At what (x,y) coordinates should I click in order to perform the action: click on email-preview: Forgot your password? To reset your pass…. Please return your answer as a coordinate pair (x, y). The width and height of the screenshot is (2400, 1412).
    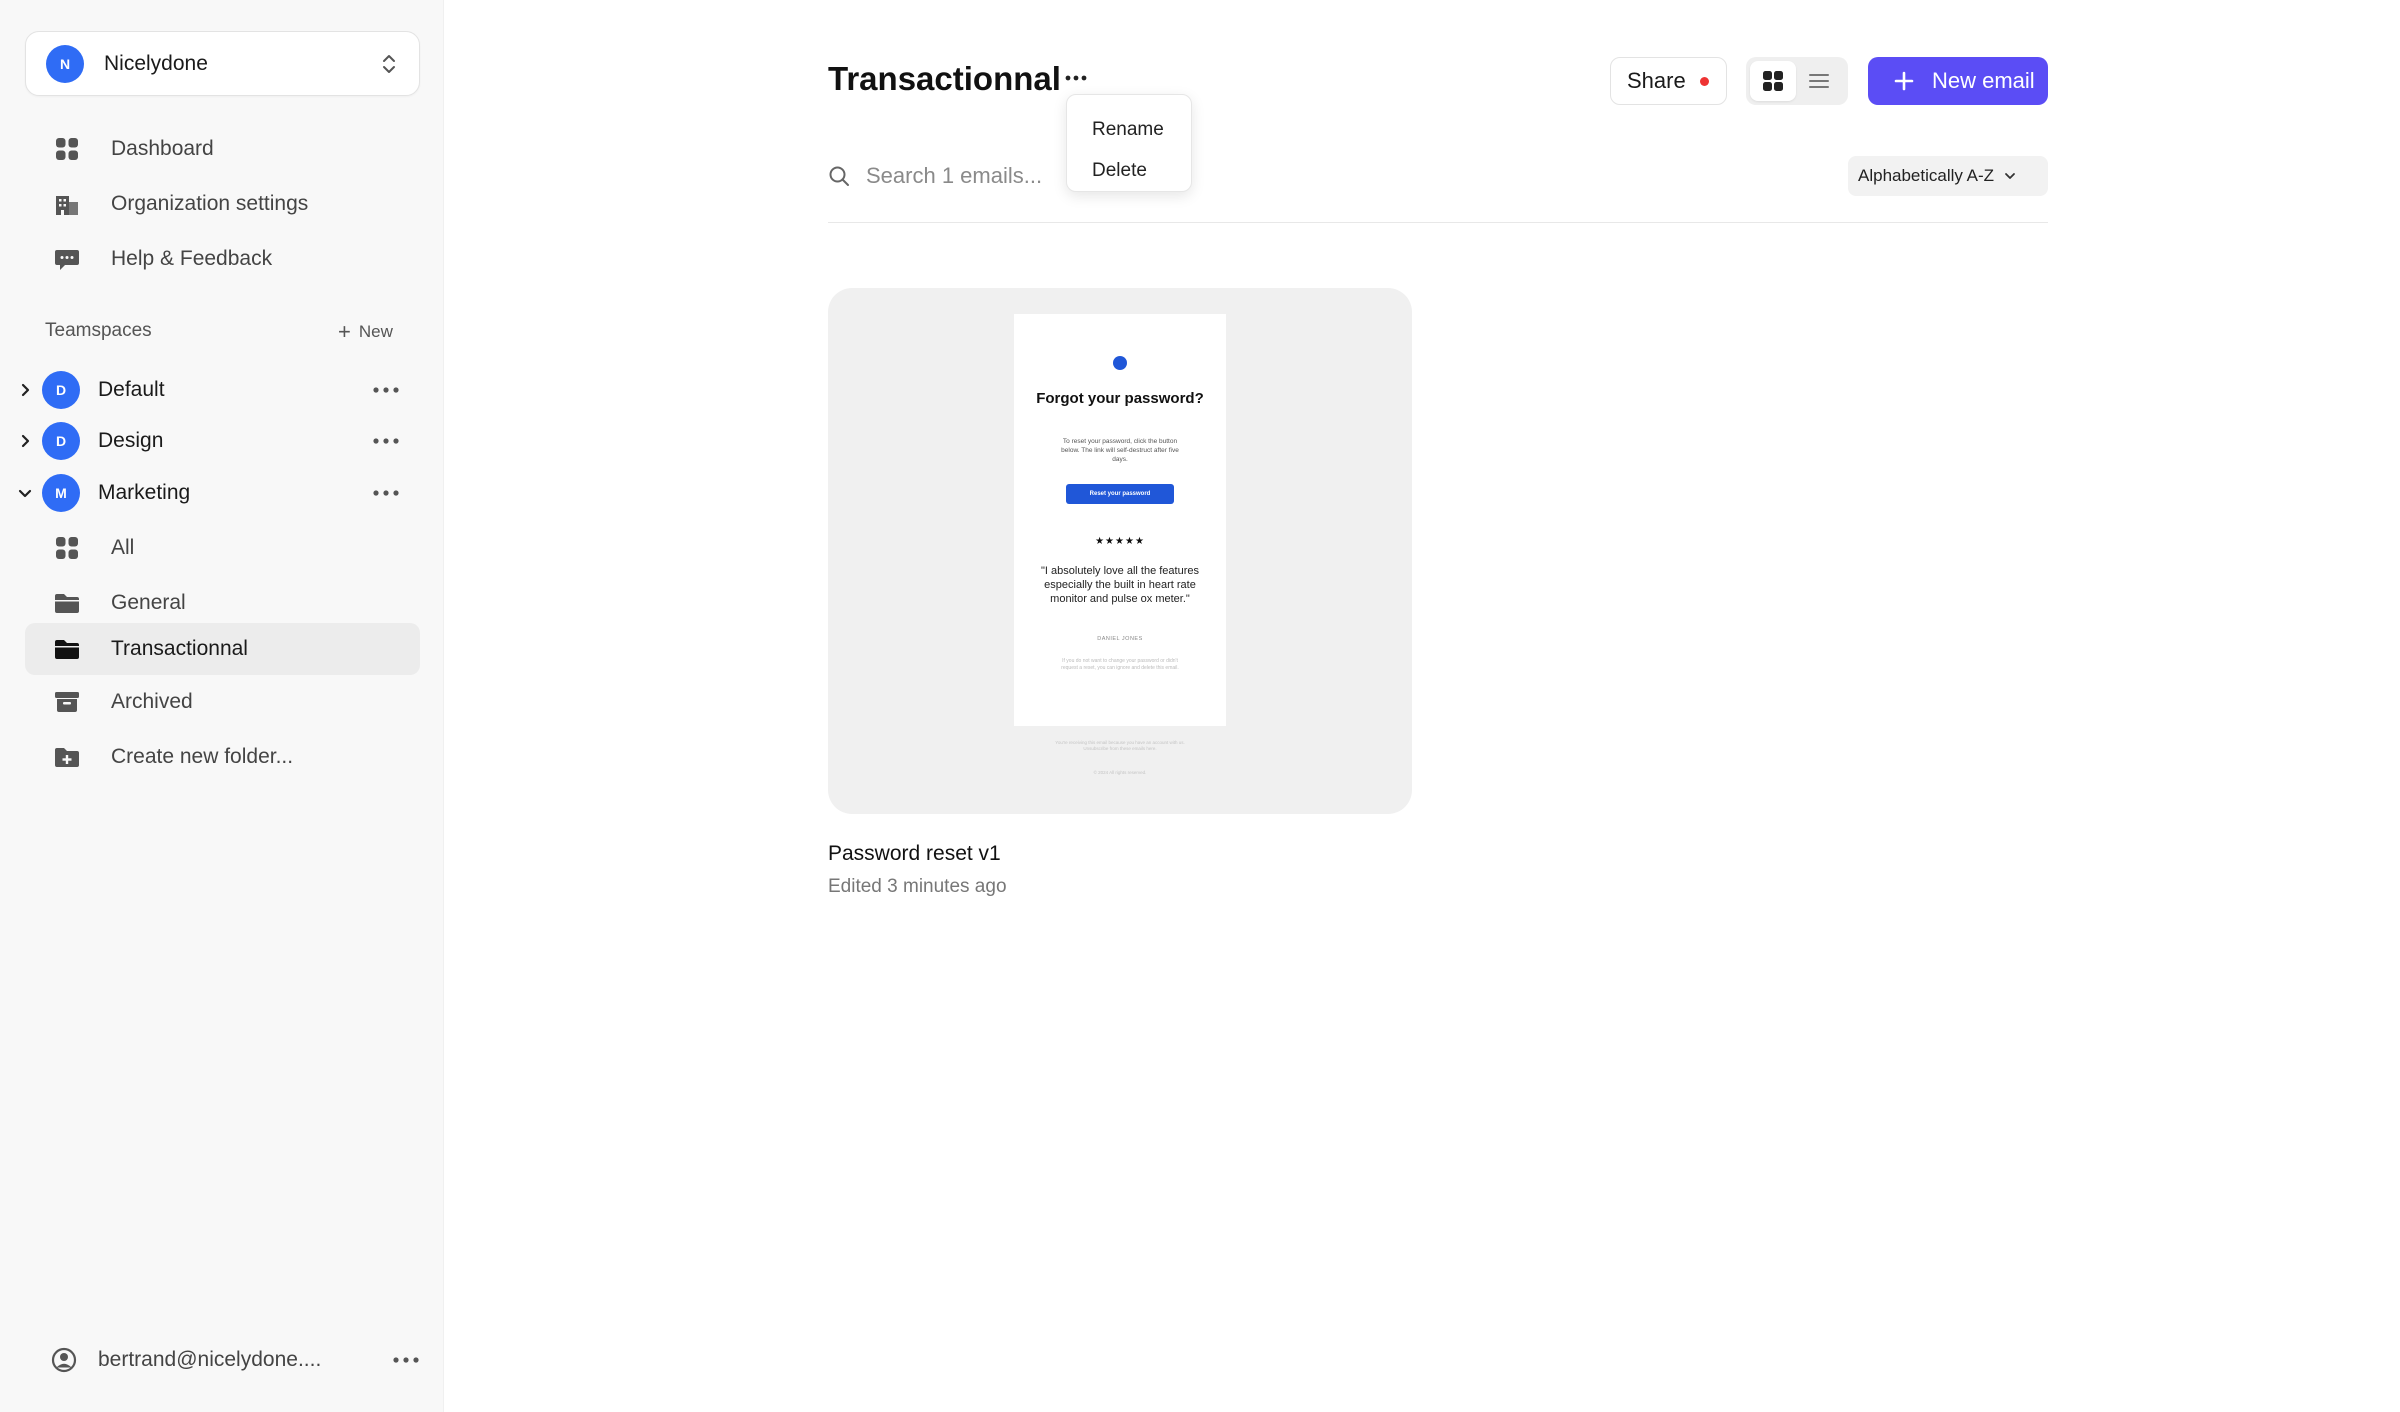
    Looking at the image, I should click on (1120, 520).